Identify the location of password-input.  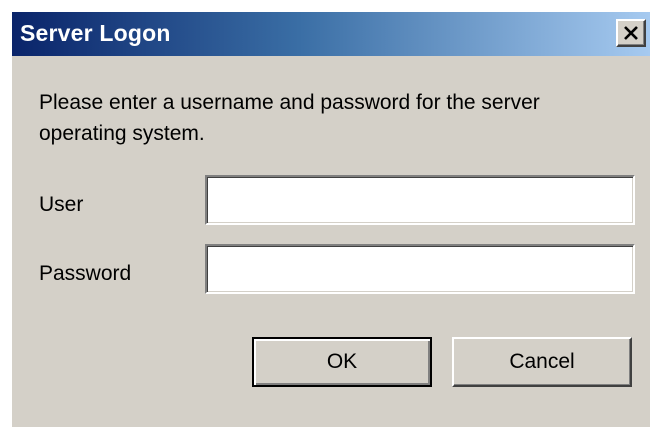
(420, 269).